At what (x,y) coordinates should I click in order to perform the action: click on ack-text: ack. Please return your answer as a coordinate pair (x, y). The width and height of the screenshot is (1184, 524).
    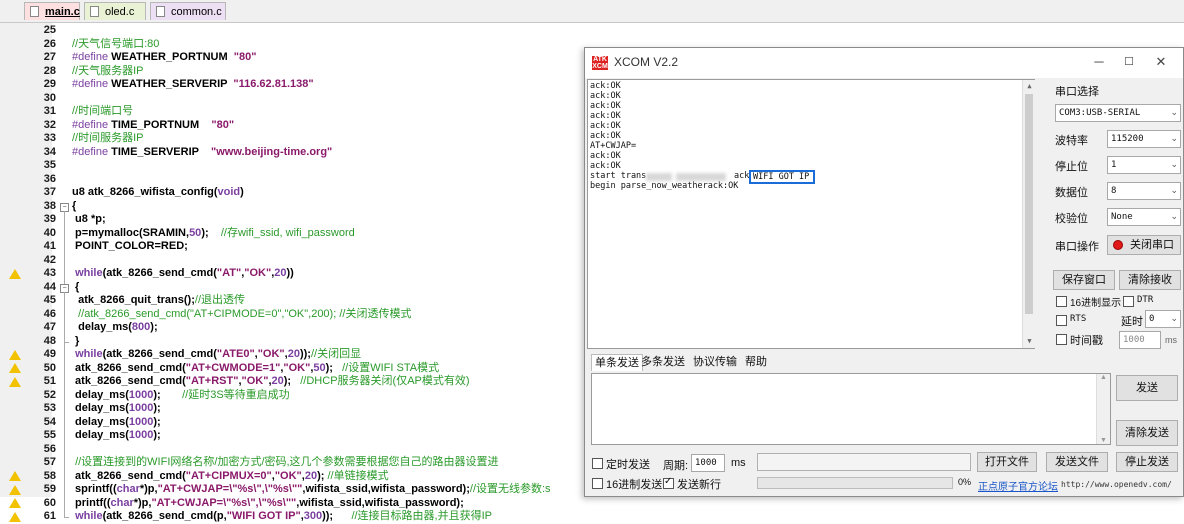
    Looking at the image, I should click on (742, 176).